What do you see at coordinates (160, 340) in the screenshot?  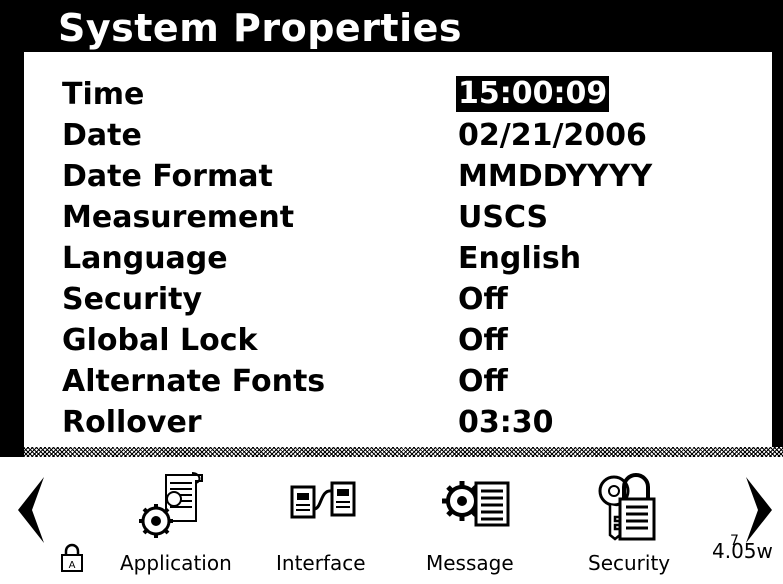 I see `property-label: Global Lock` at bounding box center [160, 340].